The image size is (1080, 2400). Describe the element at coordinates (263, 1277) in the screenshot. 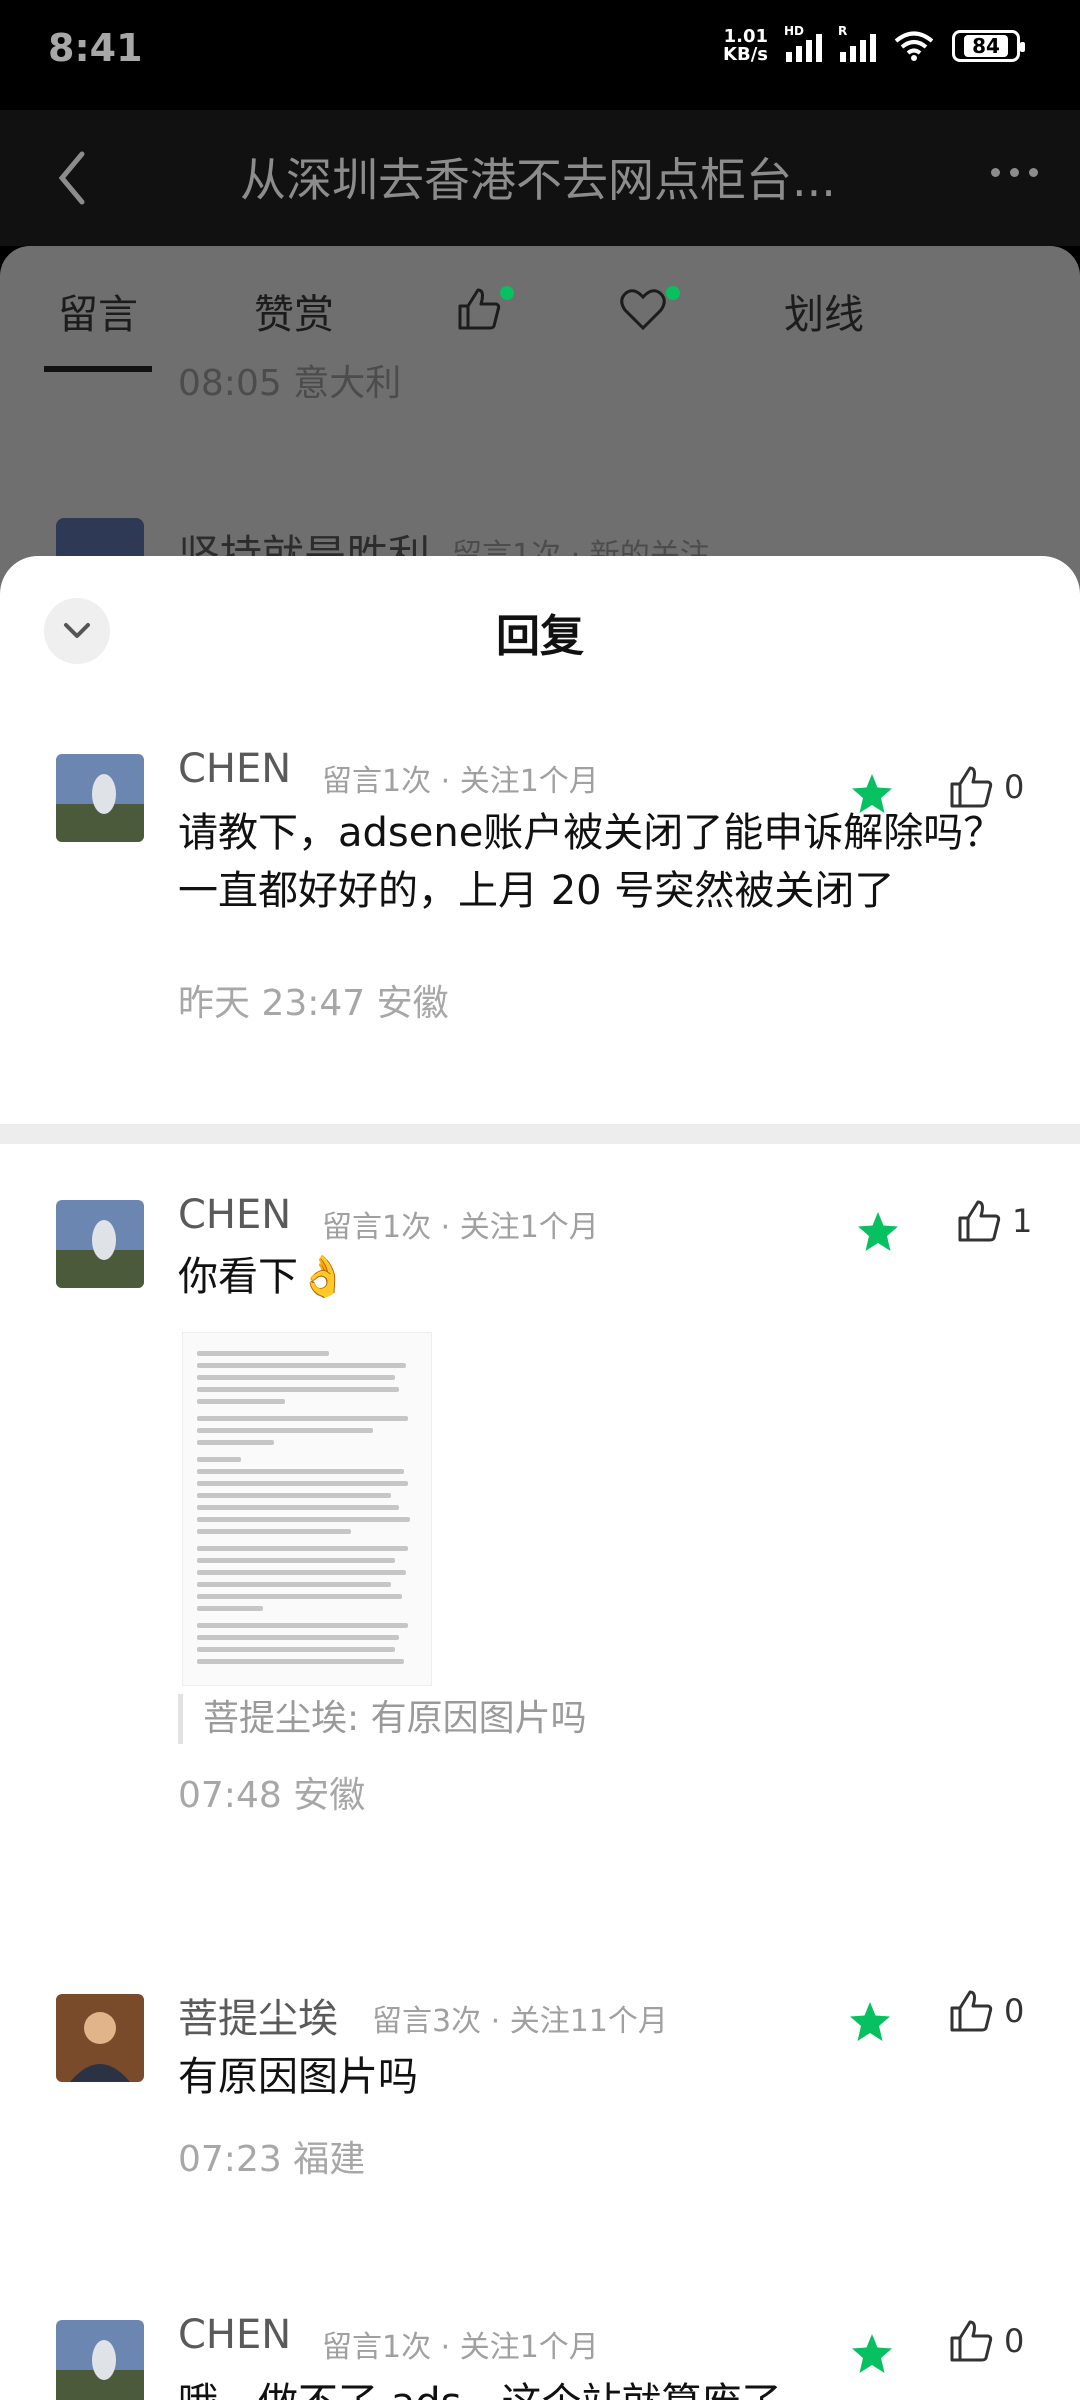

I see `comment-text: 你看下👌` at that location.